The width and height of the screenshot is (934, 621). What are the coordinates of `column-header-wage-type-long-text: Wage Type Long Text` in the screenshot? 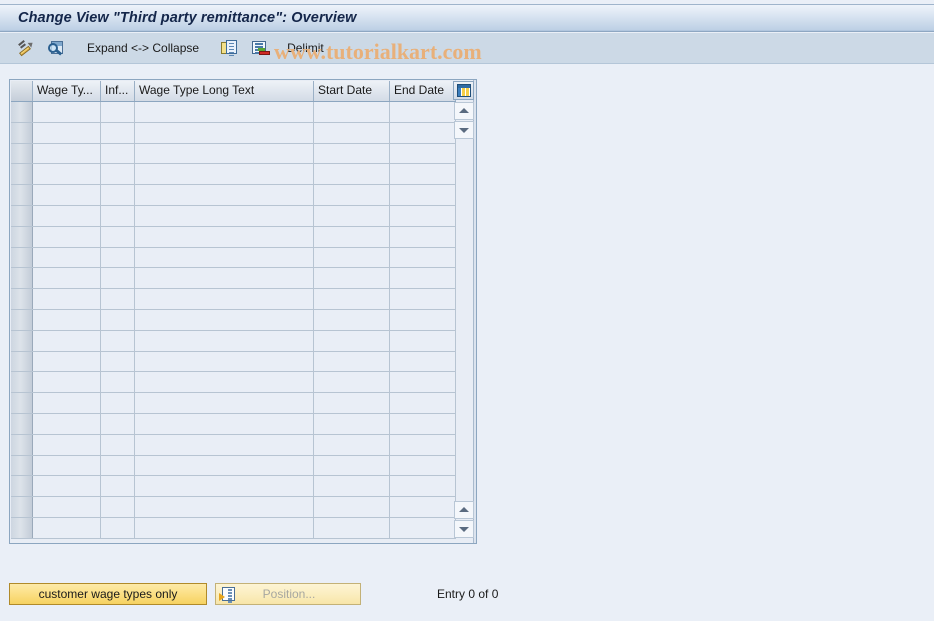 It's located at (224, 91).